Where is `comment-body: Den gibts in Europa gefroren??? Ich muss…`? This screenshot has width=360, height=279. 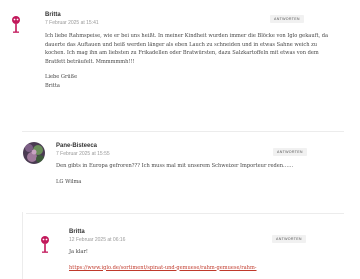 comment-body: Den gibts in Europa gefroren??? Ich muss… is located at coordinates (181, 177).